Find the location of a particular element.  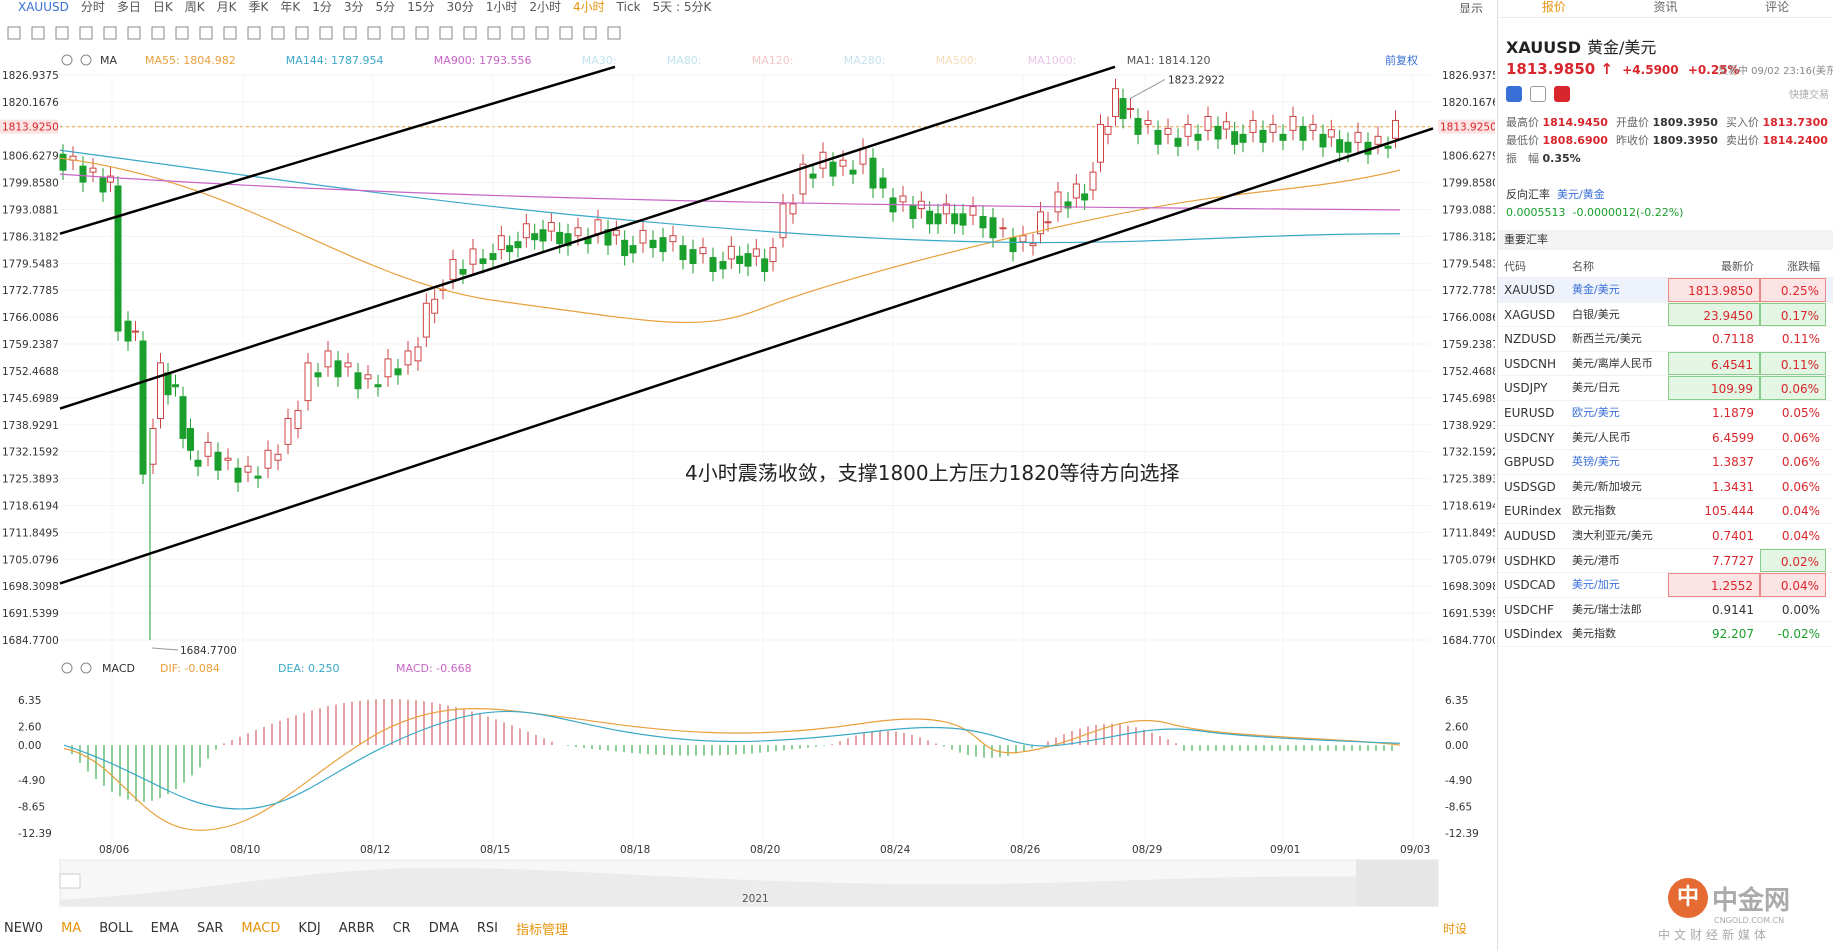

period-6: 年K is located at coordinates (290, 6).